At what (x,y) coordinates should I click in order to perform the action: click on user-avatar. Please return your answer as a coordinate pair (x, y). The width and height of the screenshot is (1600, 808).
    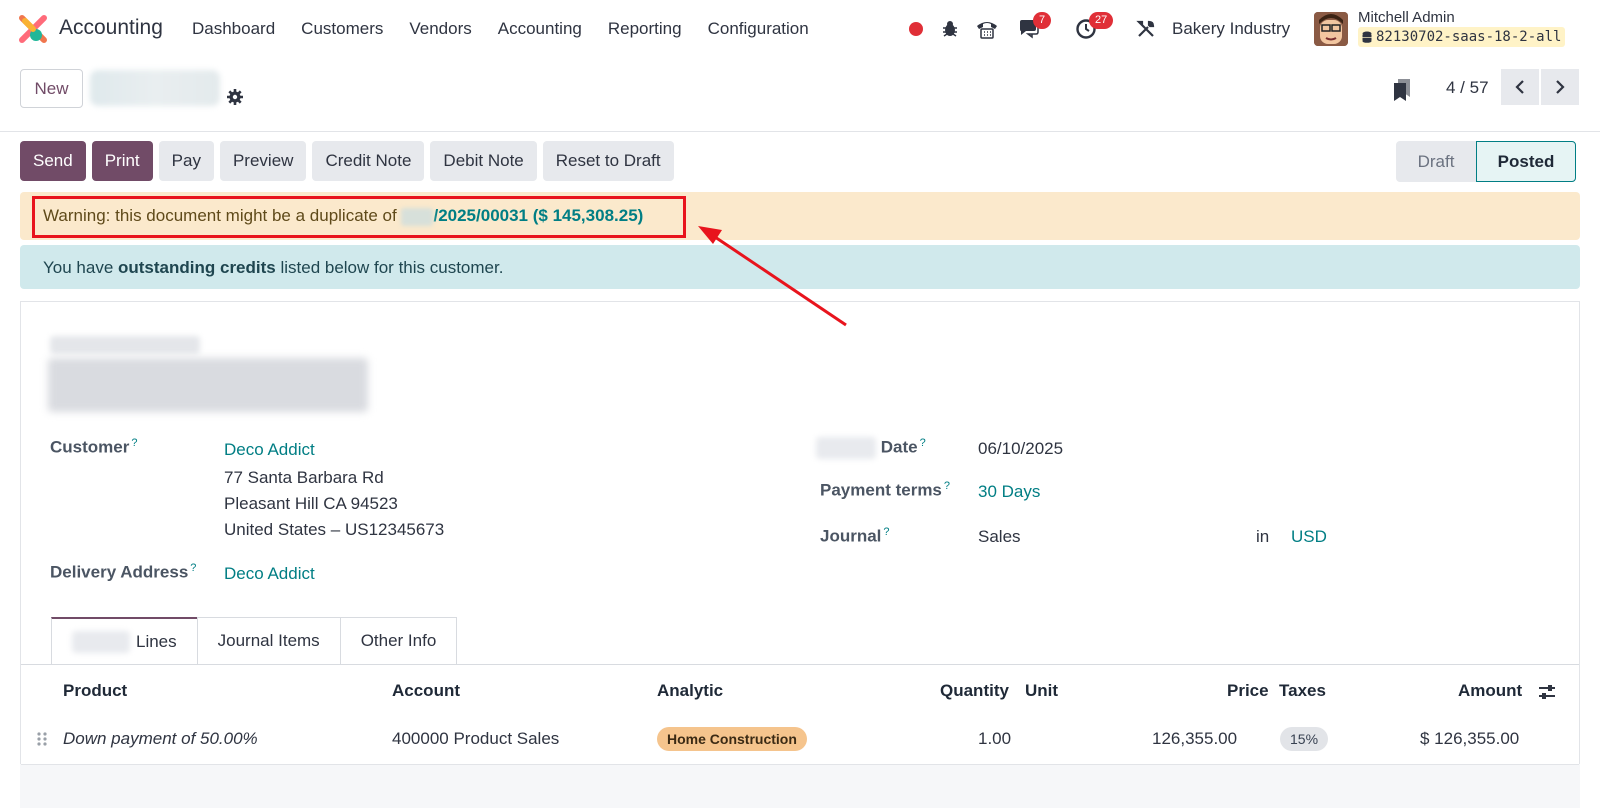
    Looking at the image, I should click on (1331, 29).